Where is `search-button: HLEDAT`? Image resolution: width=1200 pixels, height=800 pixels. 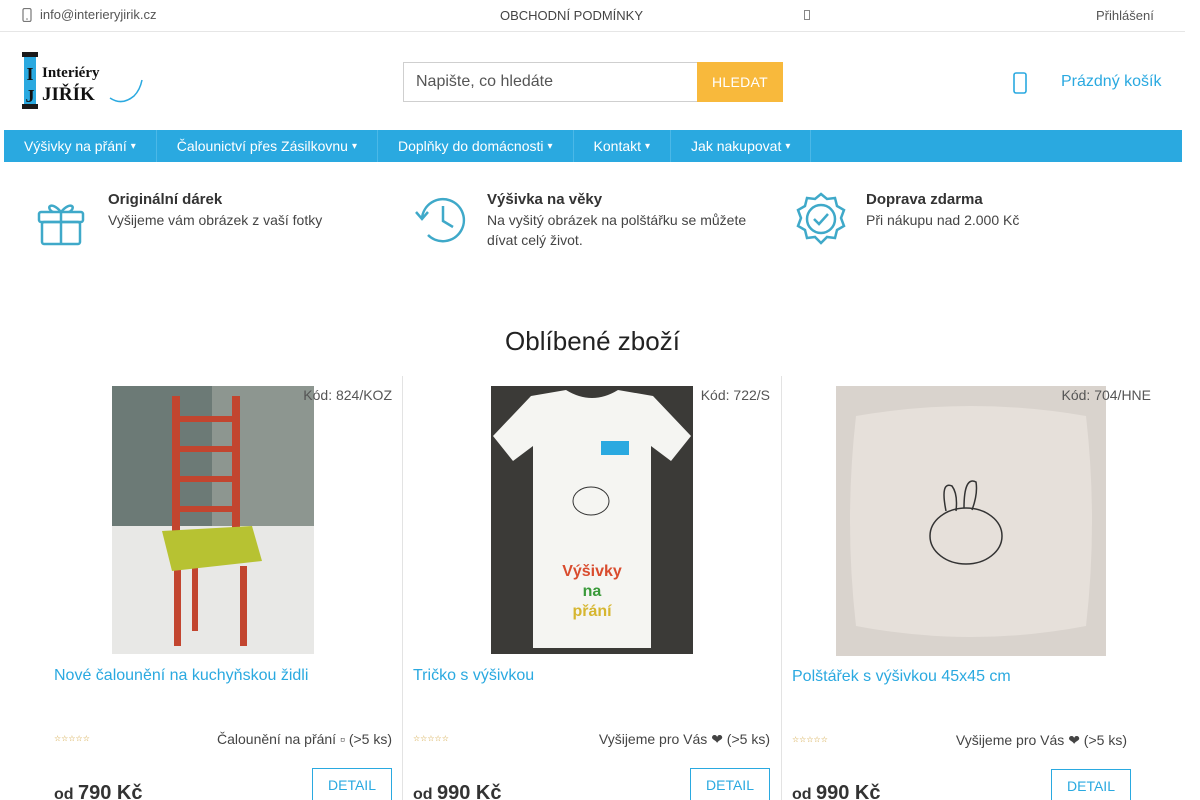 search-button: HLEDAT is located at coordinates (740, 82).